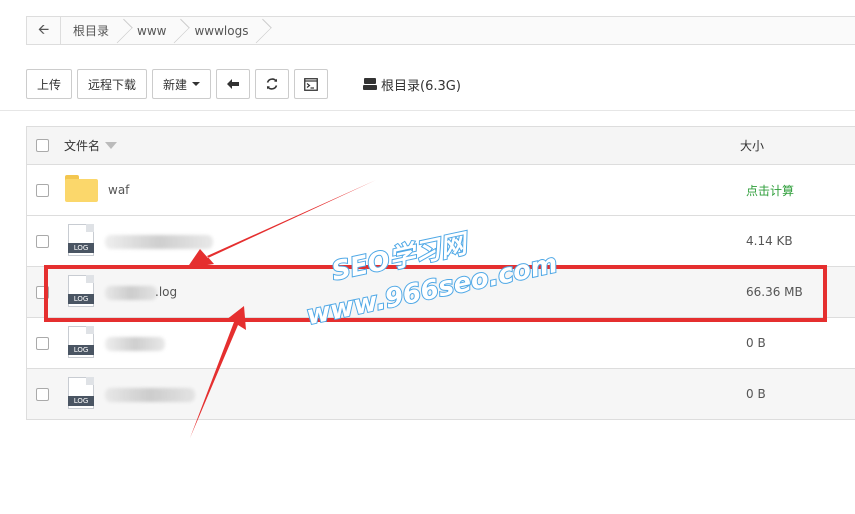 The image size is (855, 514). I want to click on highlight-box, so click(435, 293).